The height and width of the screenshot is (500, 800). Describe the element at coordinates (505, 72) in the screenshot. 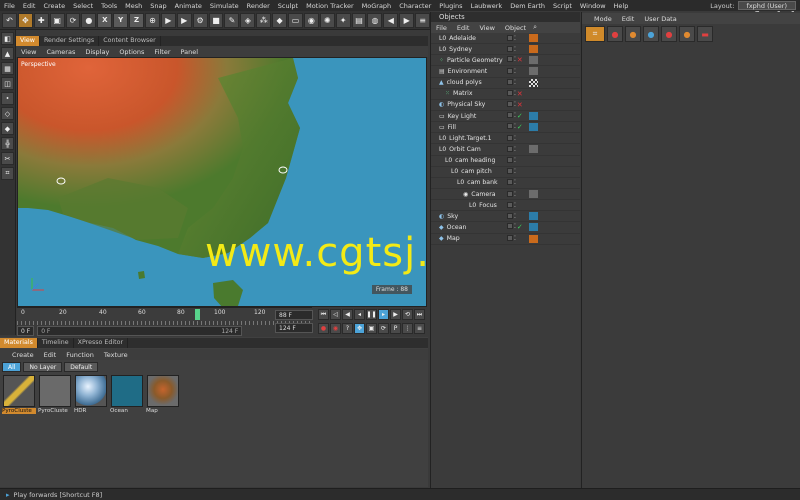

I see `object-row: ▤ Environment ⁚` at that location.